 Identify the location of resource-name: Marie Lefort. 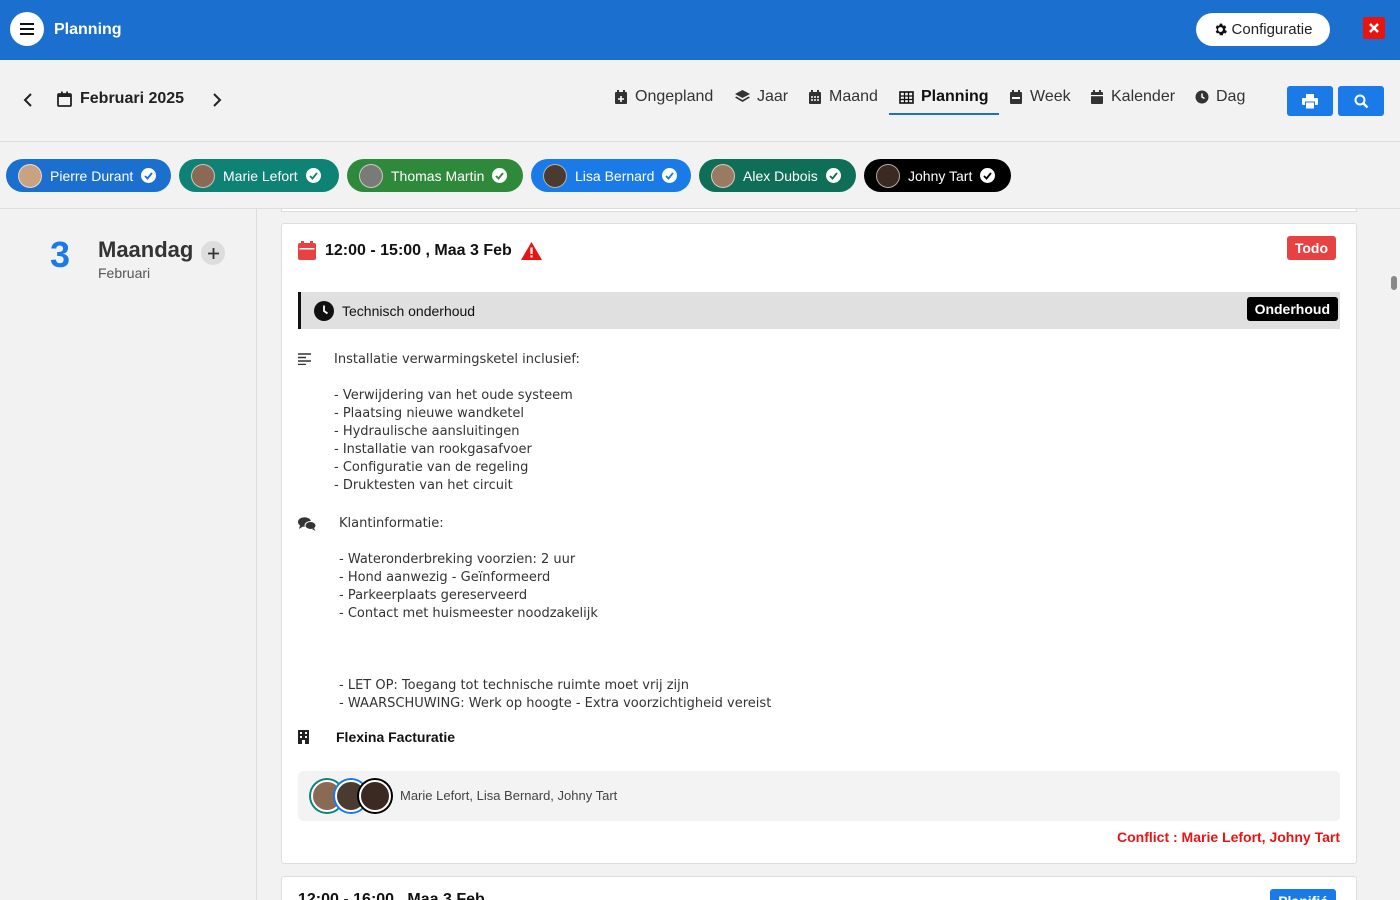
(260, 175).